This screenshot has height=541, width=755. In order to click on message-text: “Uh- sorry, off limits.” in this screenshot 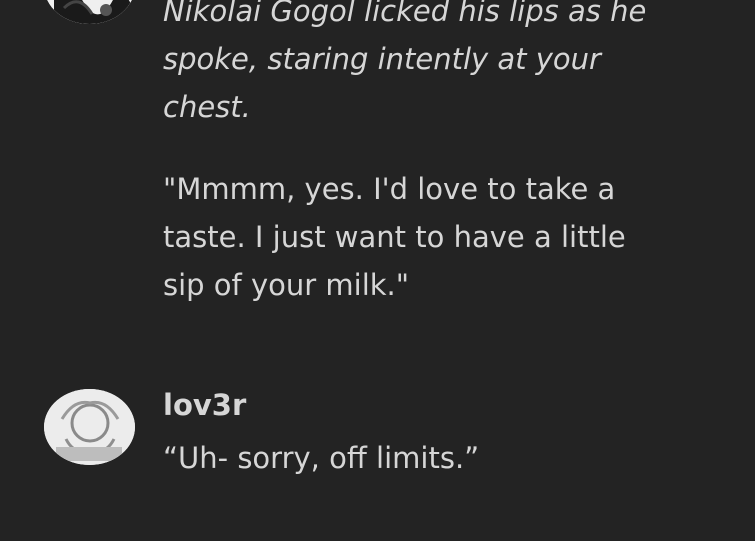, I will do `click(321, 458)`.